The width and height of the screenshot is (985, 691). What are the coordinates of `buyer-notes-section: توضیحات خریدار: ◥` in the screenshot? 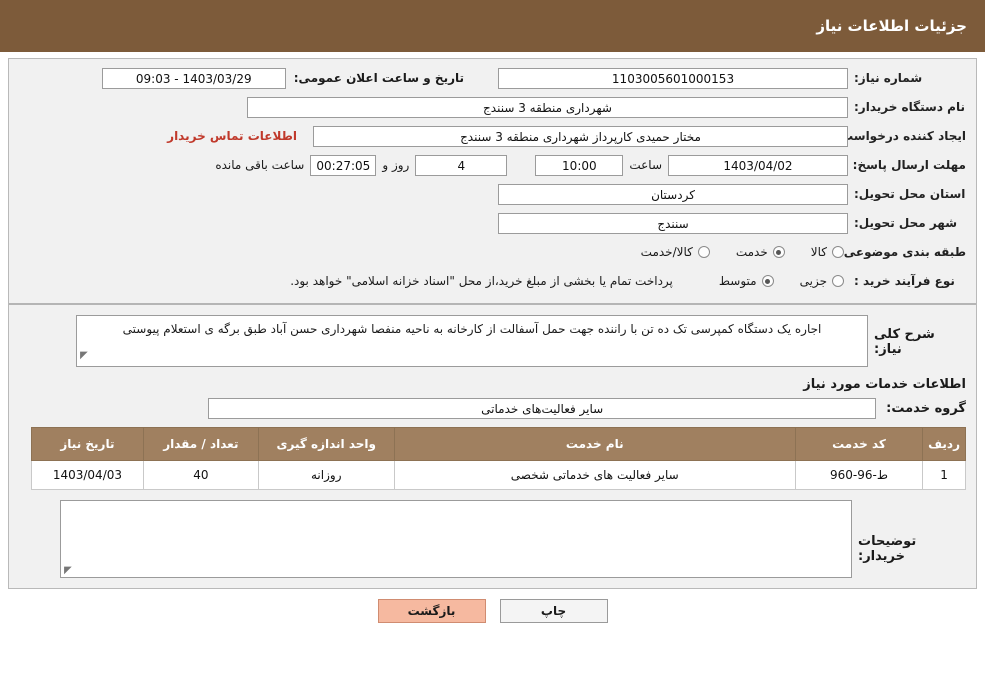 It's located at (492, 544).